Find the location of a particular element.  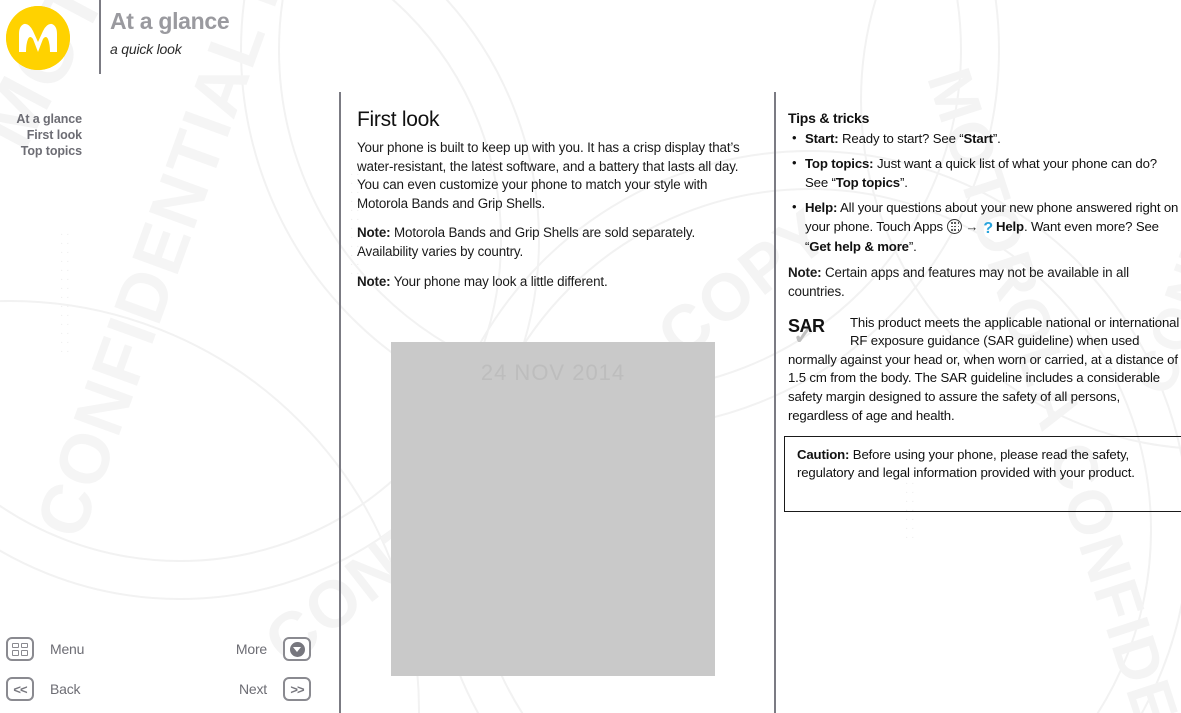

double-chevron-left-icon: << is located at coordinates (20, 689).